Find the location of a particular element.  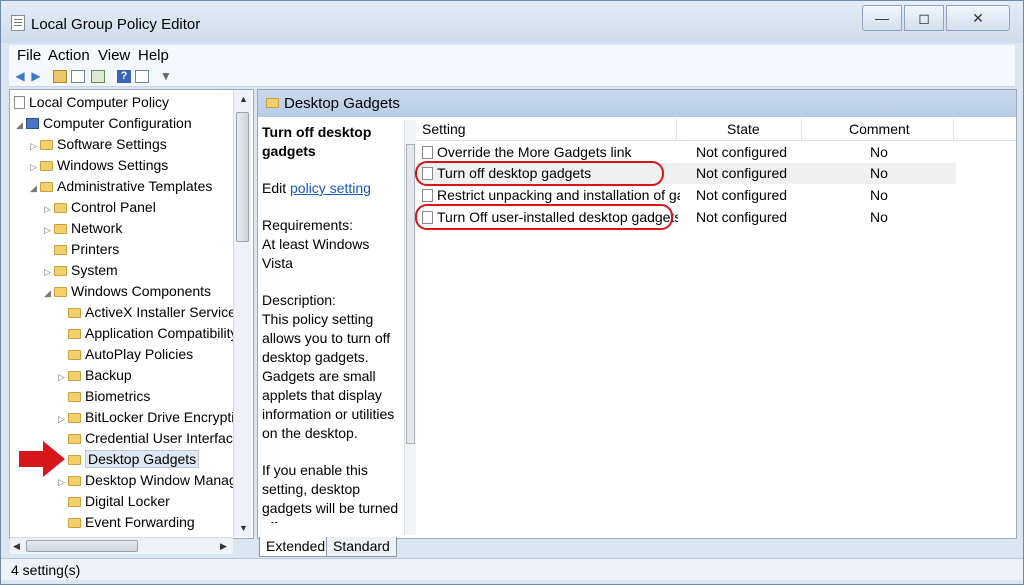

up-folder-icon is located at coordinates (60, 76).